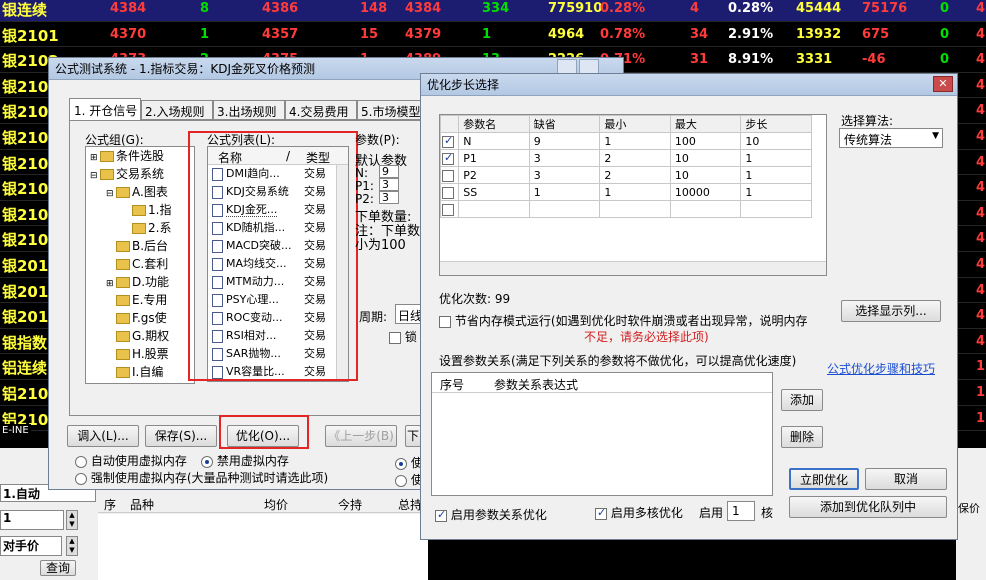 The image size is (986, 580). I want to click on market-tab: E-INE, so click(15, 431).